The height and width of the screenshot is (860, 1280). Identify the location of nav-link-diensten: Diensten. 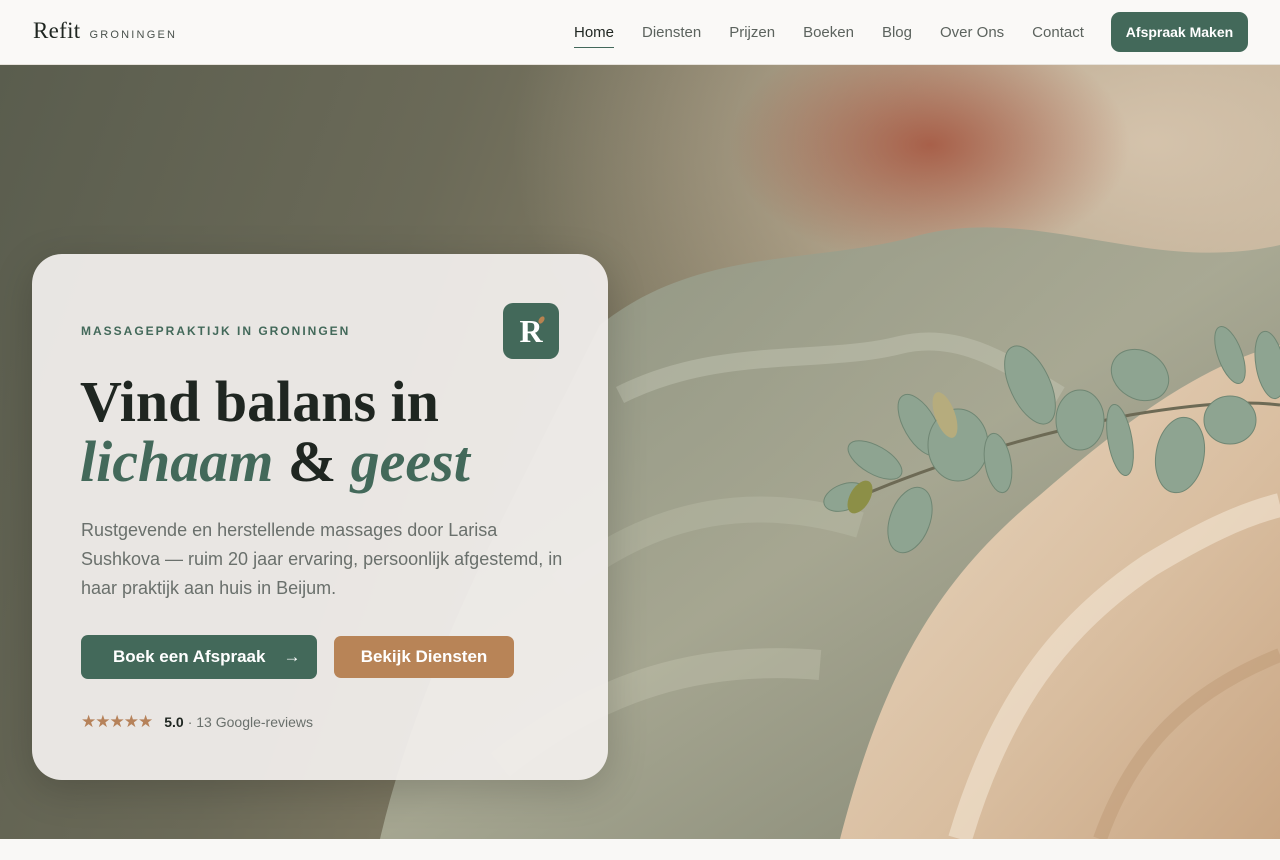
(671, 32).